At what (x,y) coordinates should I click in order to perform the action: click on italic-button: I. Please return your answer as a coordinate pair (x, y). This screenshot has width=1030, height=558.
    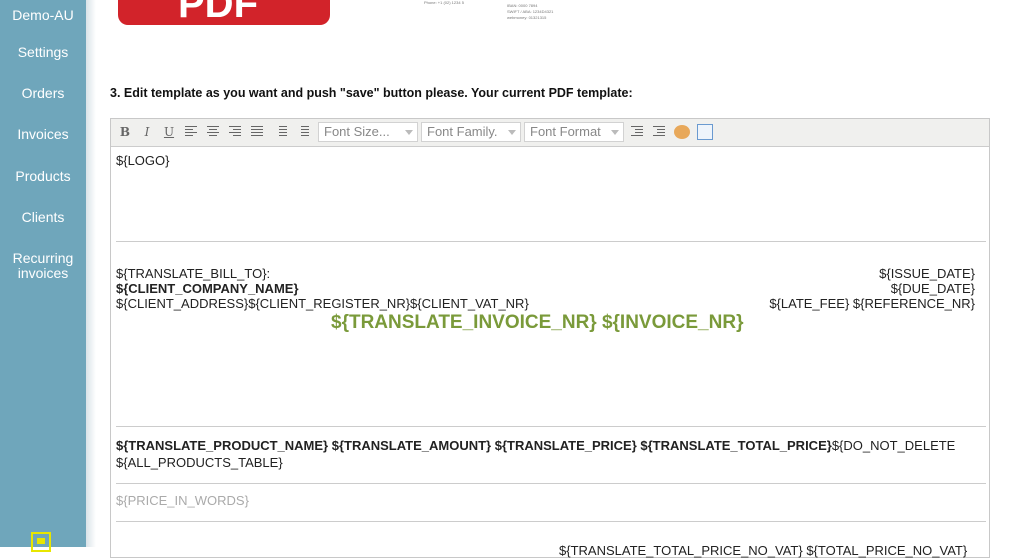
    Looking at the image, I should click on (147, 132).